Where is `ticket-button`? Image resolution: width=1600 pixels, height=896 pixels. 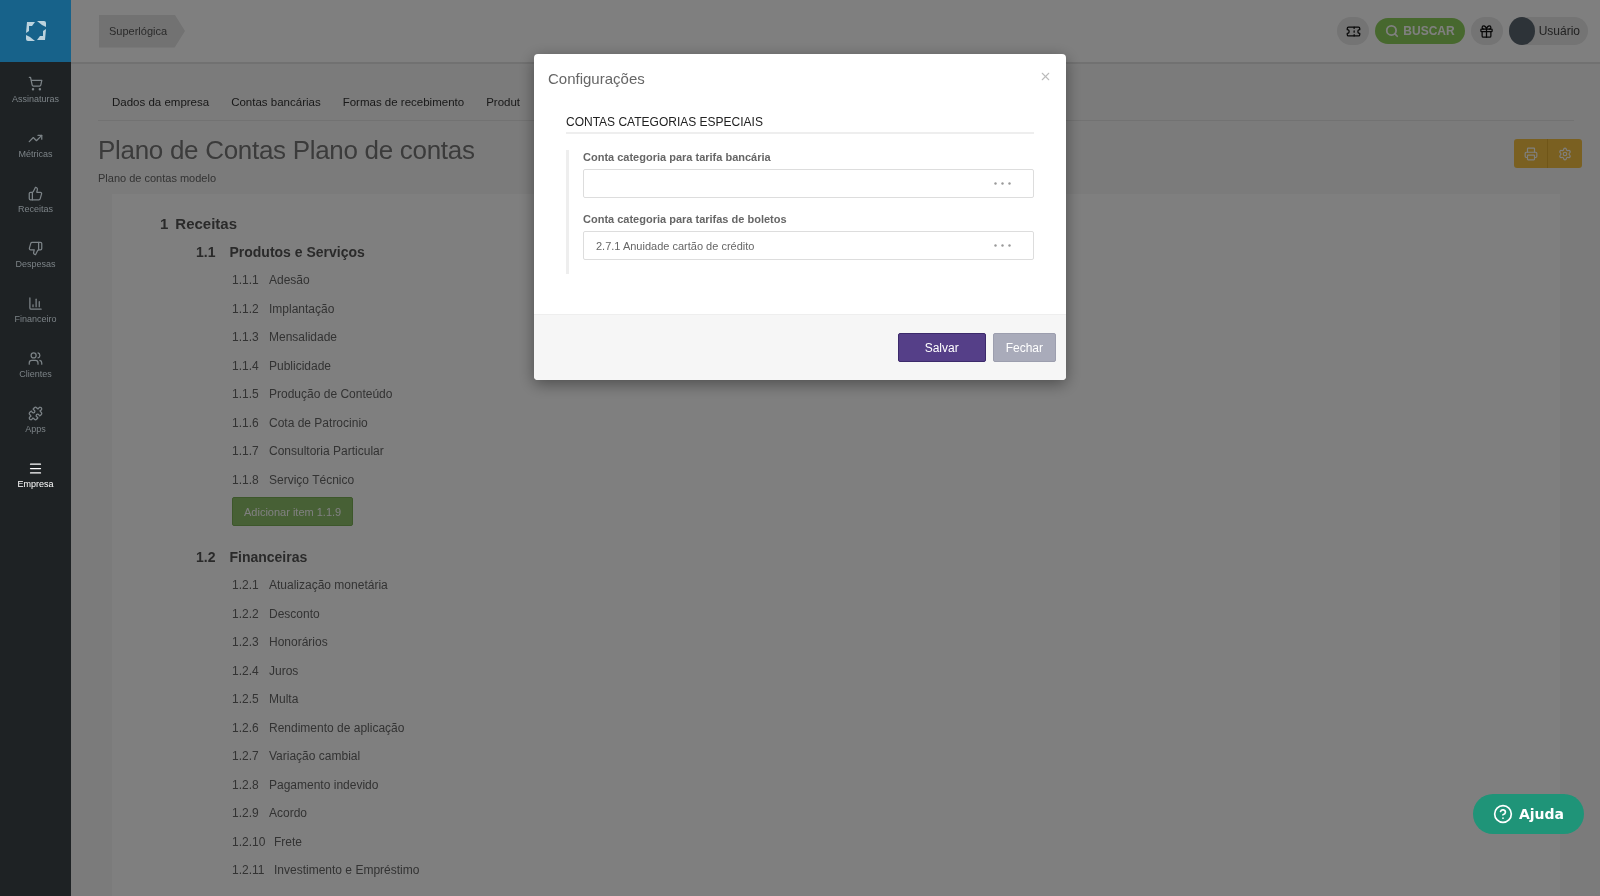 ticket-button is located at coordinates (1353, 31).